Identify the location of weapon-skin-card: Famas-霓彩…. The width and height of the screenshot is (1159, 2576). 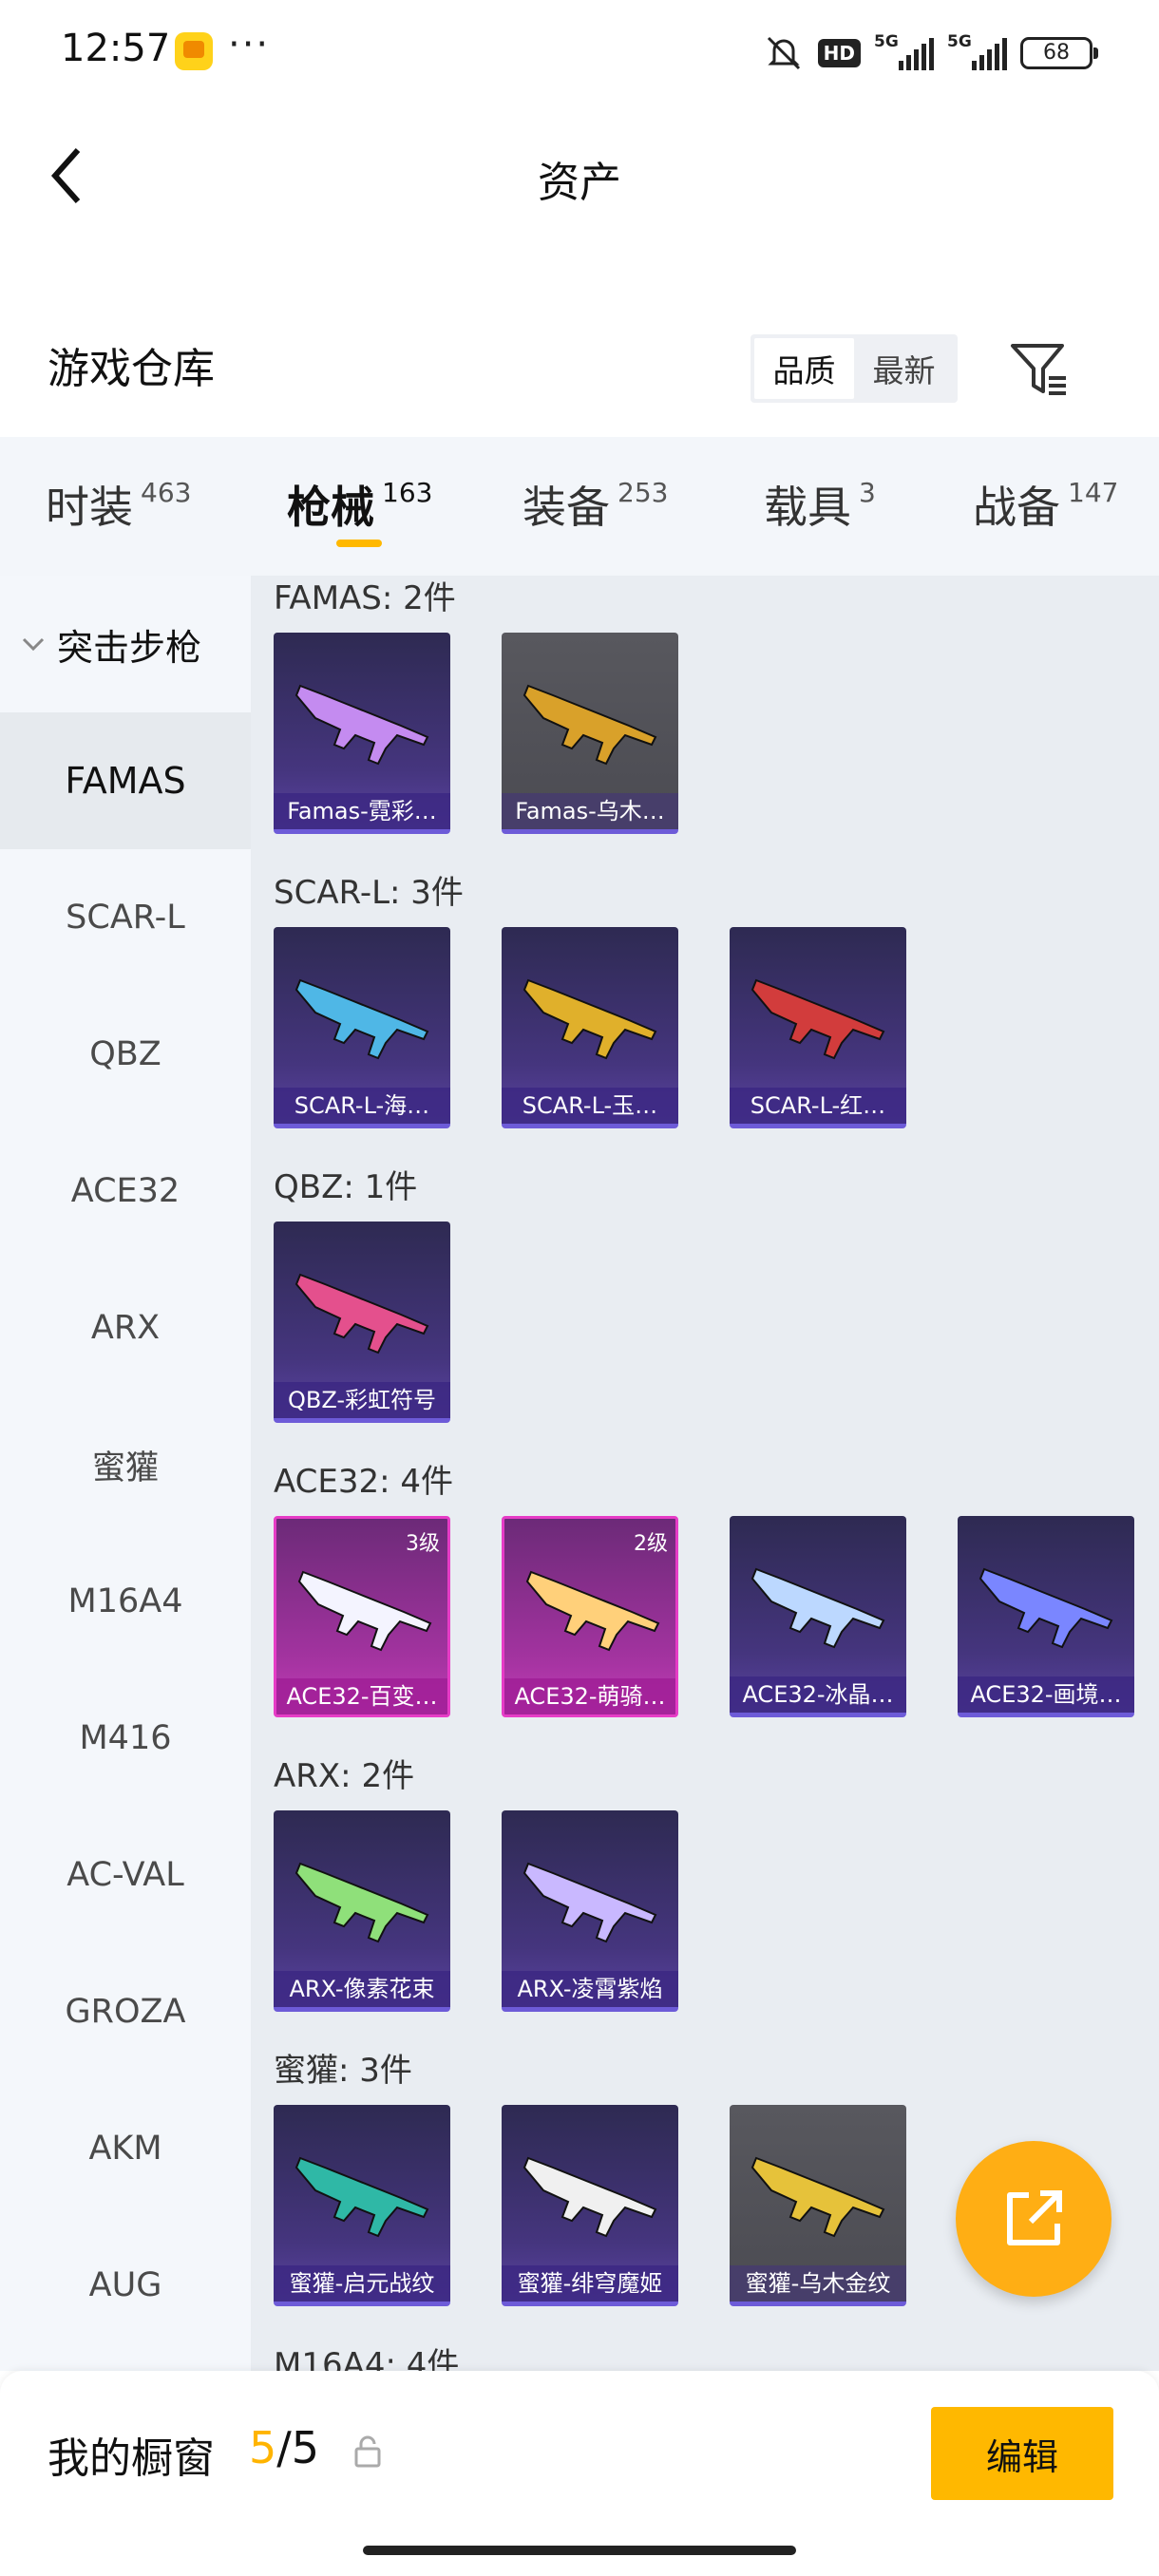
(362, 733).